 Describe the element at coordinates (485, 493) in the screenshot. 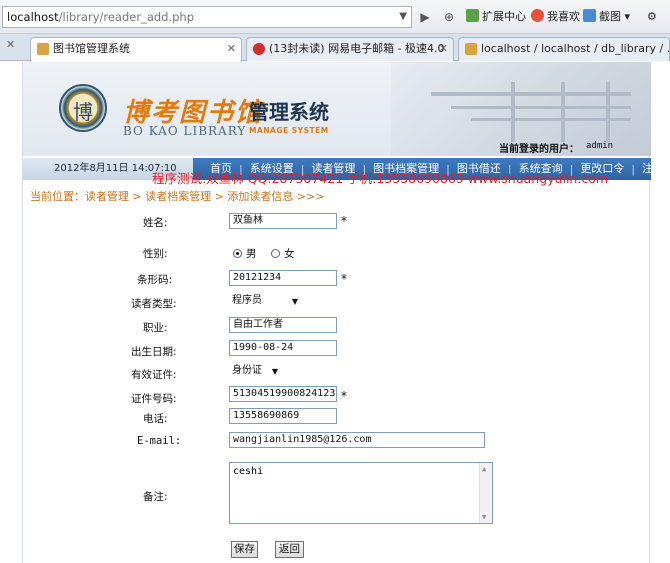

I see `textarea-scrollbar: ▲ ▼` at that location.